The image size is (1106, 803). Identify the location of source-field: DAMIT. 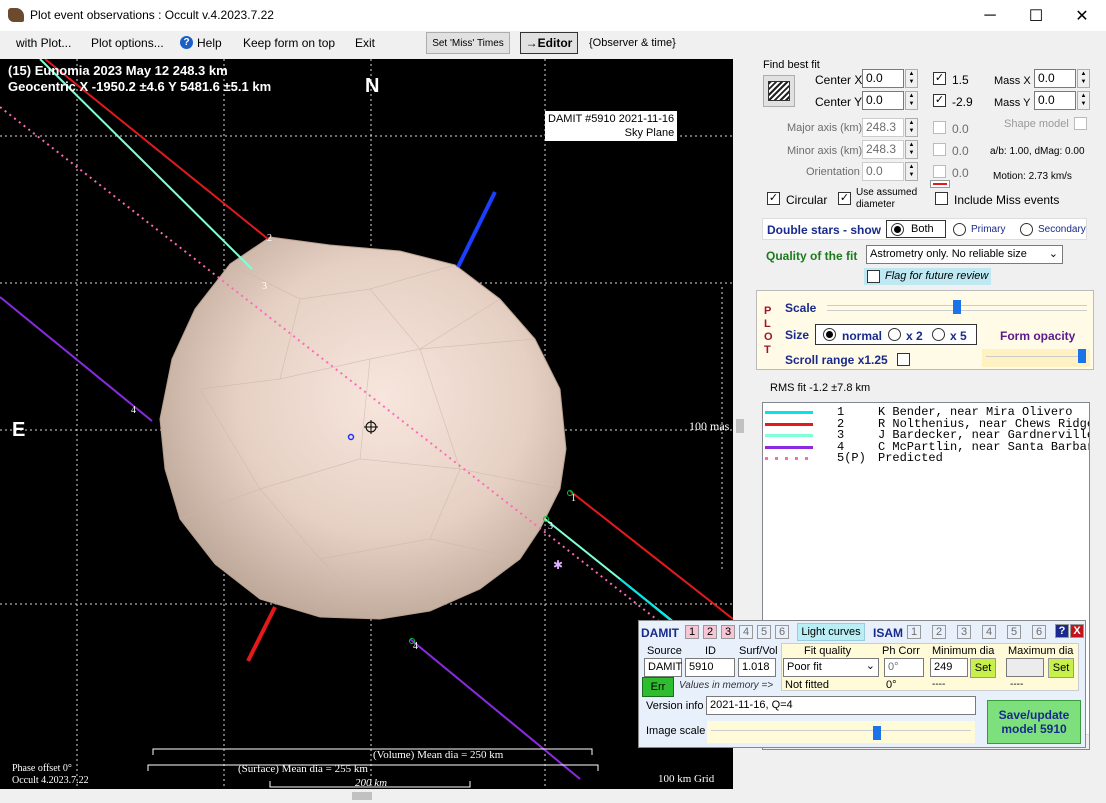
(663, 667).